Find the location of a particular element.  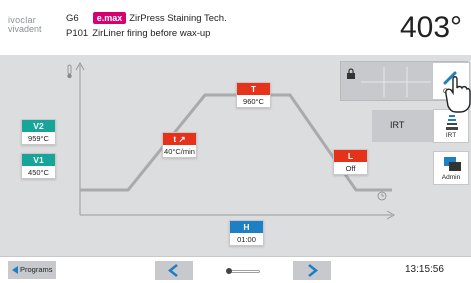

param-hold-temp-value: 960°C is located at coordinates (253, 101).